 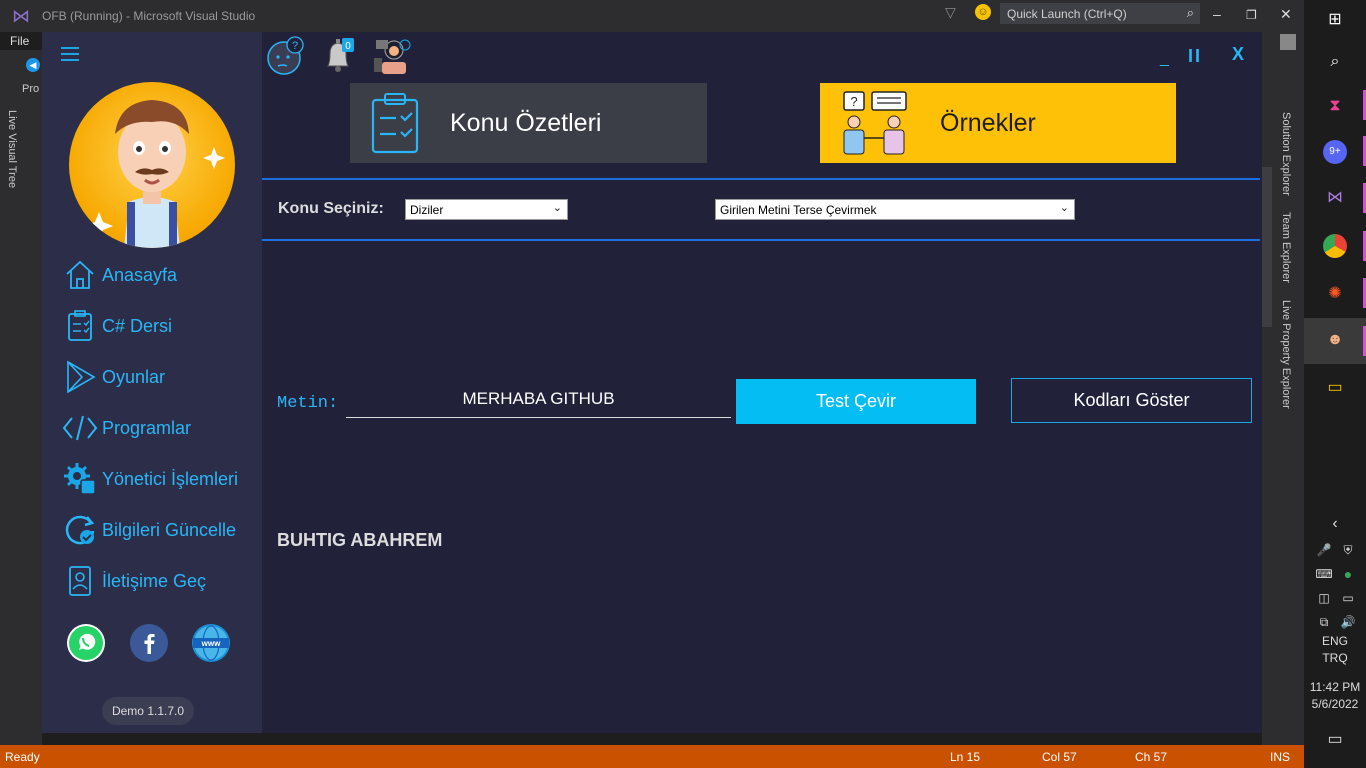 What do you see at coordinates (80, 428) in the screenshot?
I see `code-icon` at bounding box center [80, 428].